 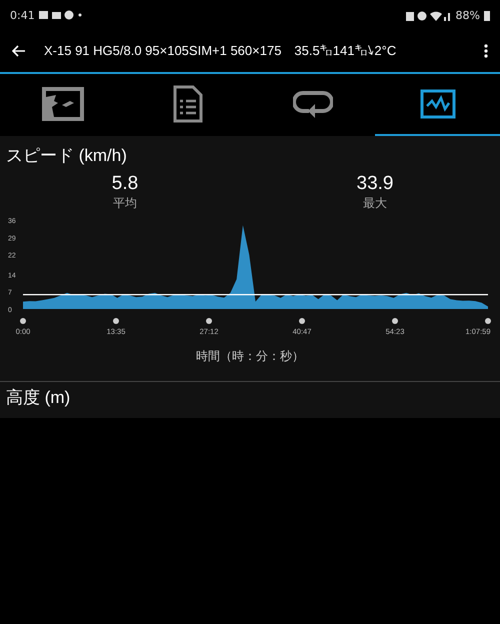 What do you see at coordinates (187, 104) in the screenshot?
I see `document-icon` at bounding box center [187, 104].